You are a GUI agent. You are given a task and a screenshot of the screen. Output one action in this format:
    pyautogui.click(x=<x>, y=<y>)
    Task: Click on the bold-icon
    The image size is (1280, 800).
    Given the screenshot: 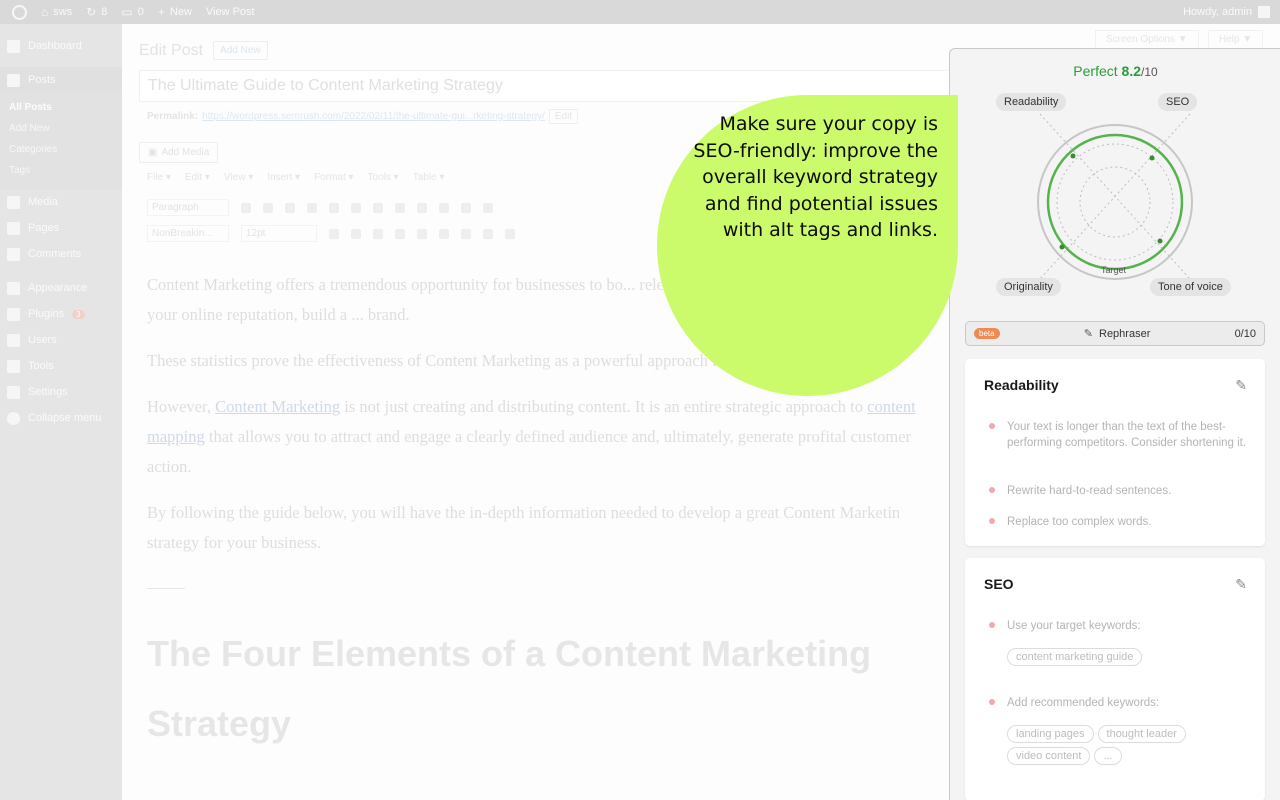 What is the action you would take?
    pyautogui.click(x=246, y=207)
    